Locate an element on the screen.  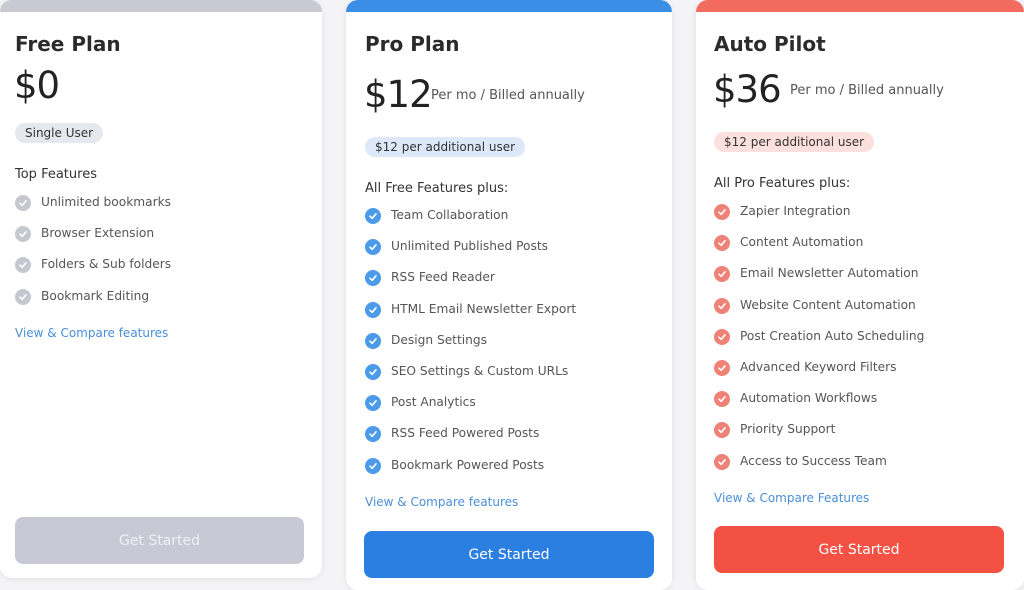
feature-label: Unlimited bookmarks is located at coordinates (106, 202).